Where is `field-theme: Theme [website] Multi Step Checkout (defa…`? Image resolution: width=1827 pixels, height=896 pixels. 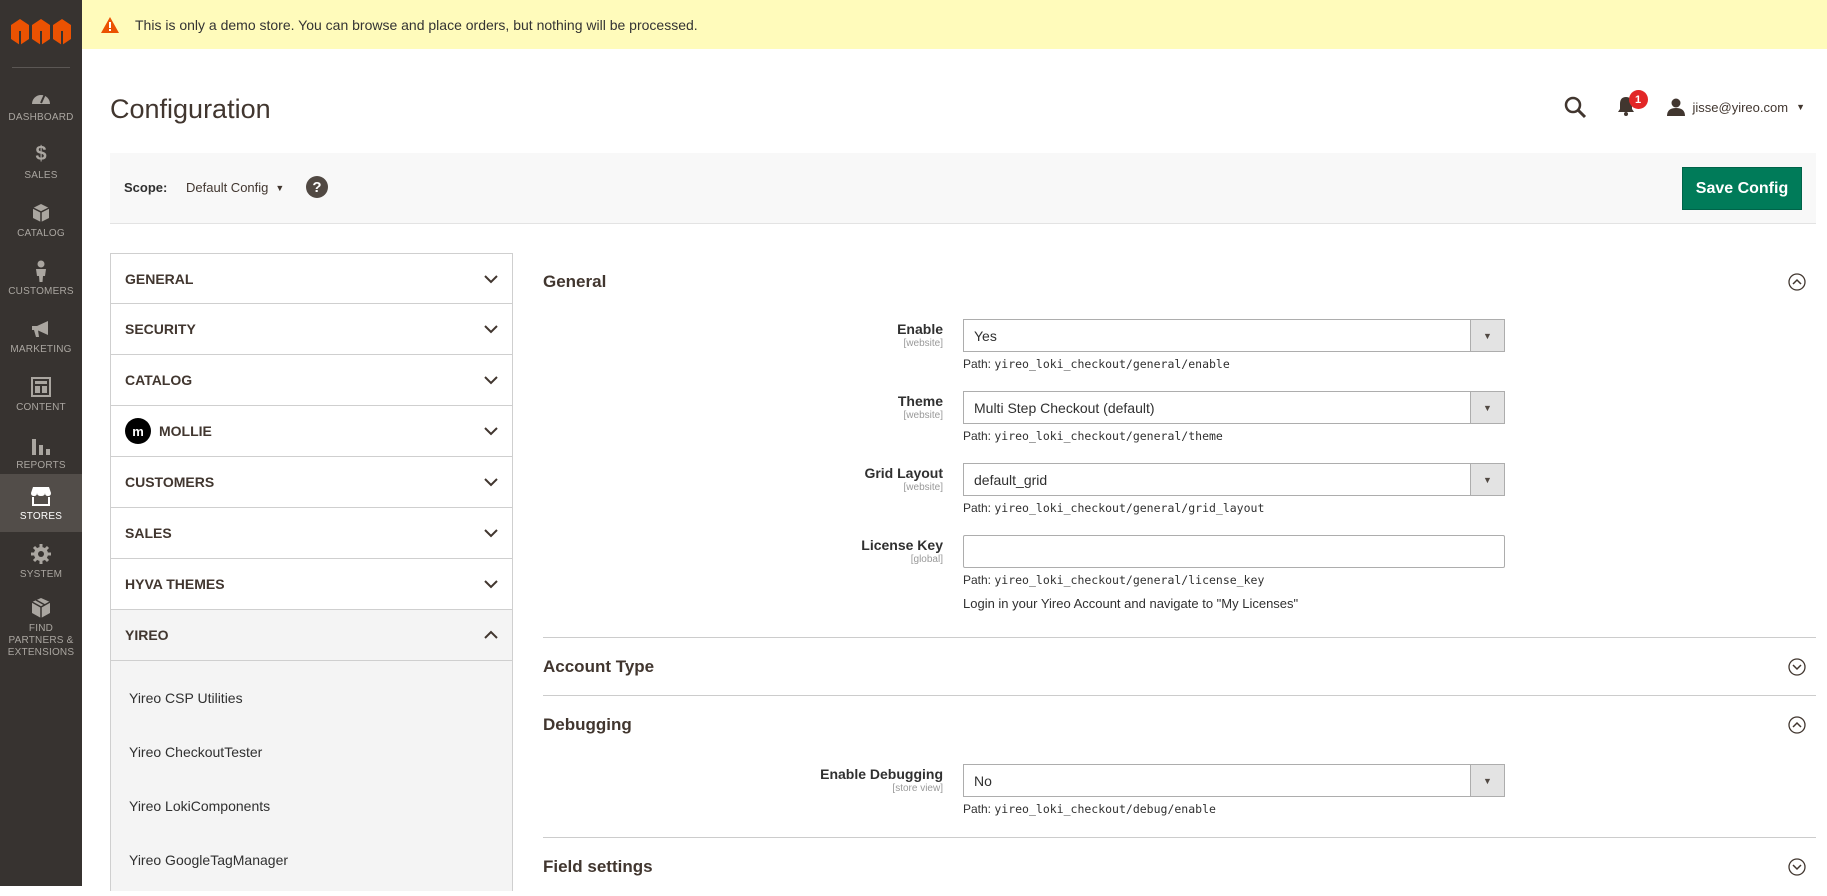
field-theme: Theme [website] Multi Step Checkout (defa… is located at coordinates (1179, 427).